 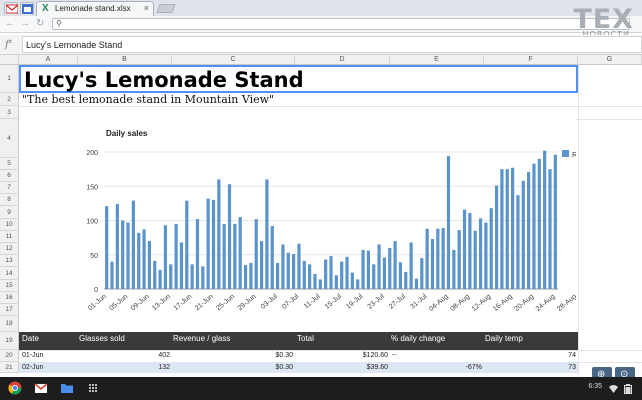 What do you see at coordinates (333, 302) in the screenshot?
I see `x-tick-label: 15-Jul` at bounding box center [333, 302].